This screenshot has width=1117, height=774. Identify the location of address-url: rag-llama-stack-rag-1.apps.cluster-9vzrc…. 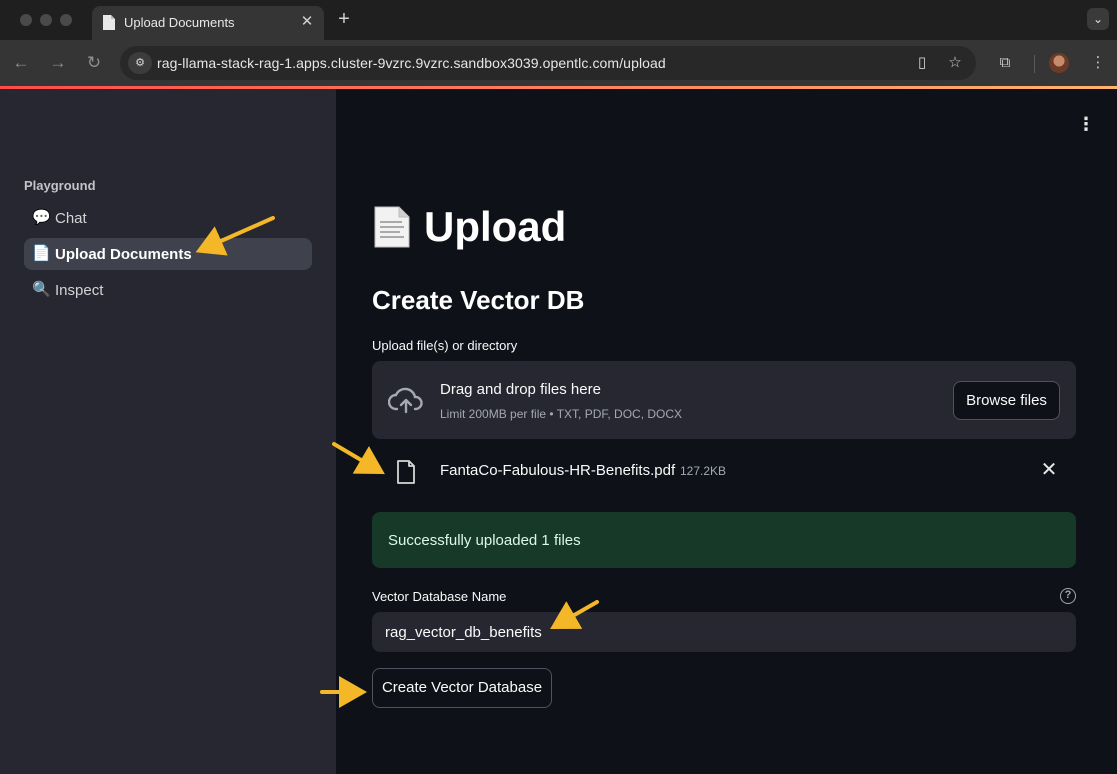
(411, 63).